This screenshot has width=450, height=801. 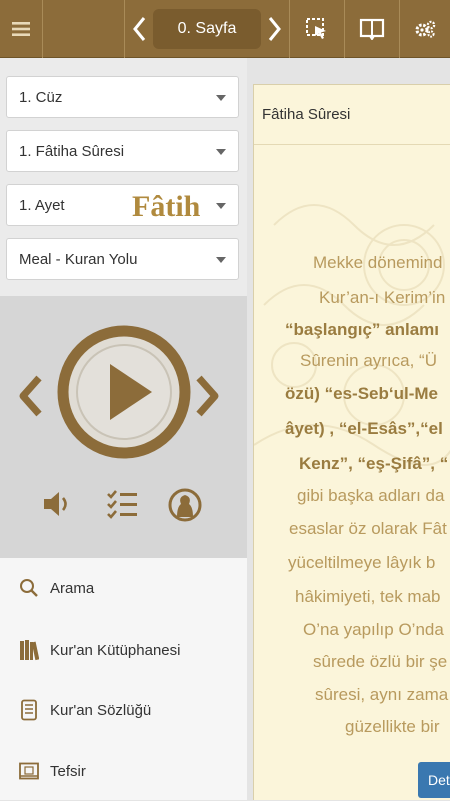 What do you see at coordinates (372, 29) in the screenshot?
I see `open-book-icon` at bounding box center [372, 29].